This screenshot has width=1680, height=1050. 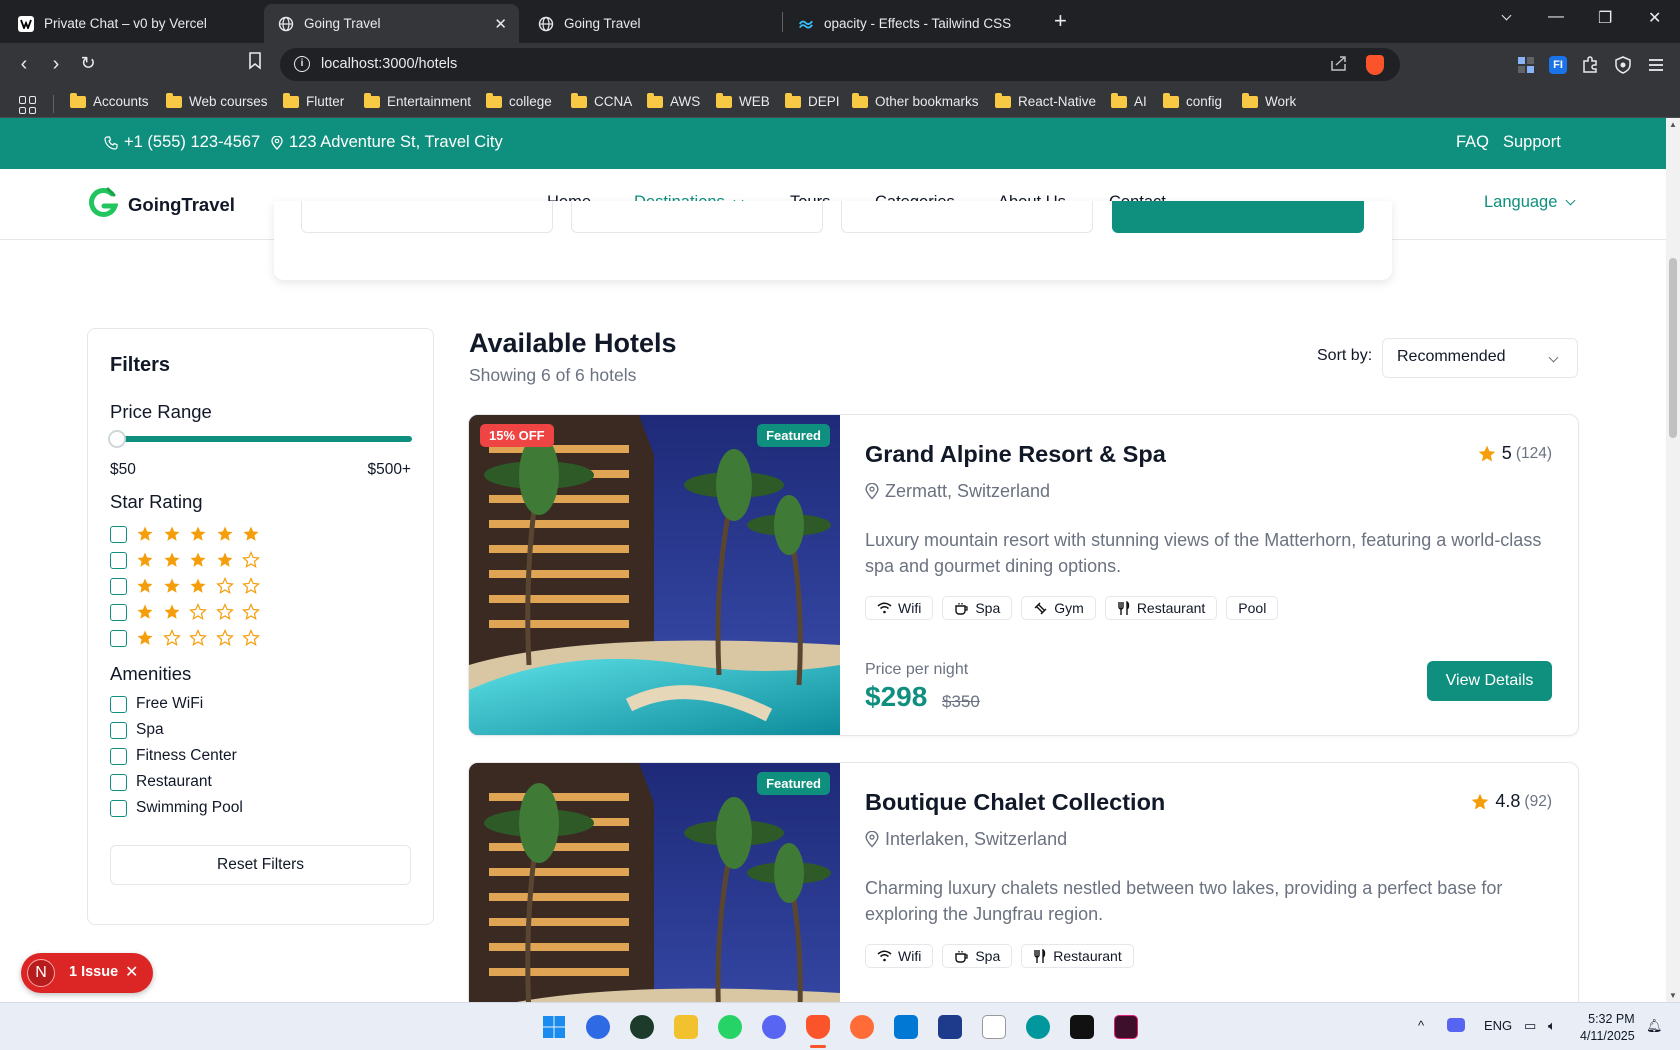 I want to click on amenity-option-swimming-pool: Swimming Pool, so click(x=176, y=808).